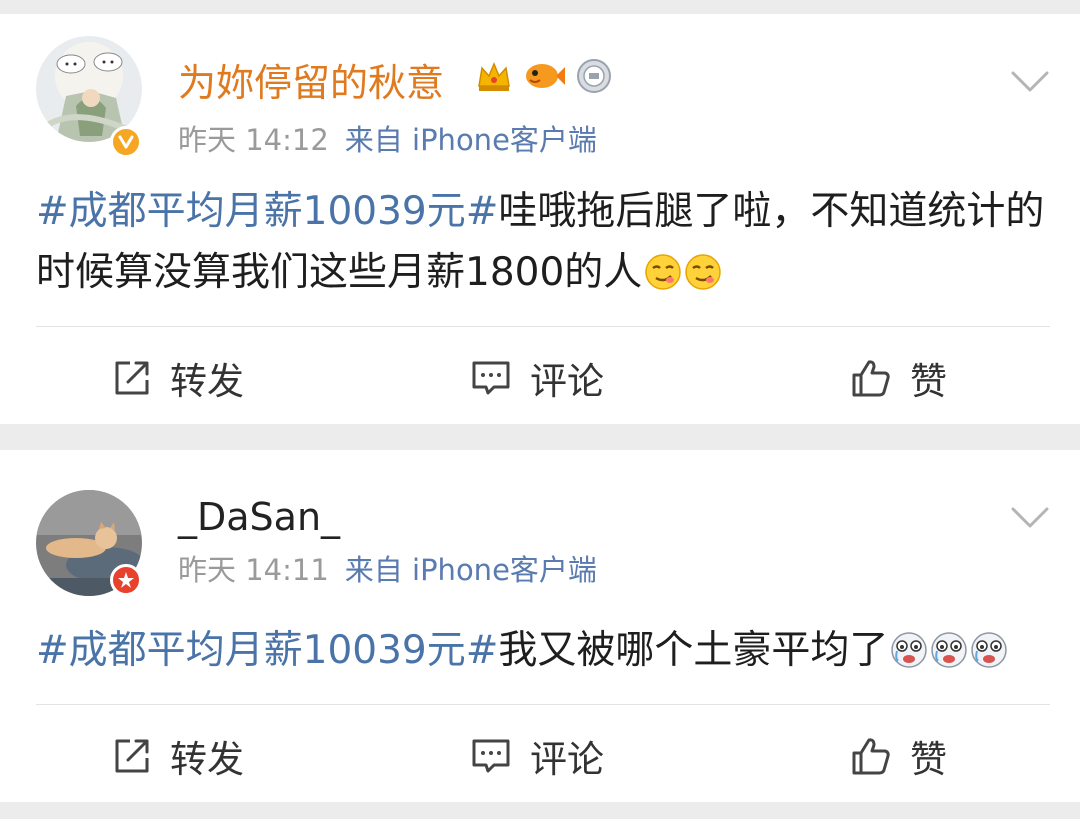 The height and width of the screenshot is (819, 1080). I want to click on post-content: #成都平均月薪10039元#我又被哪个土豪平均了, so click(541, 650).